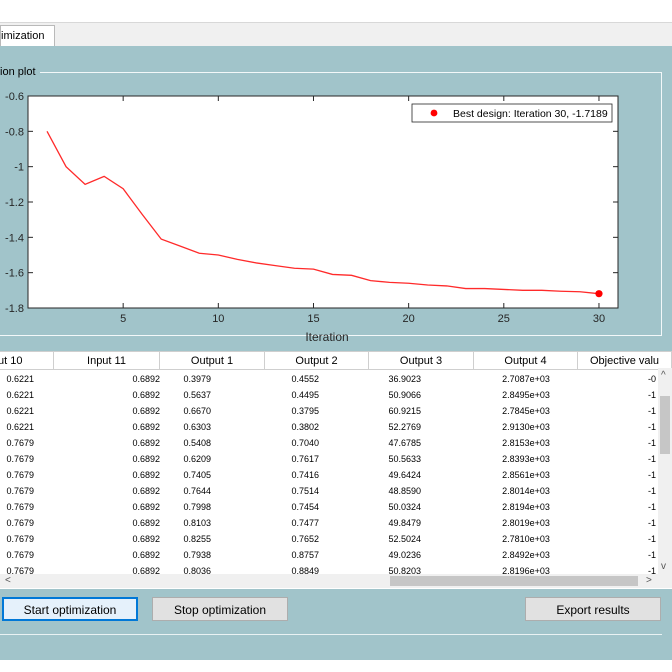 The width and height of the screenshot is (672, 672). I want to click on tab-optimization: timization, so click(27, 36).